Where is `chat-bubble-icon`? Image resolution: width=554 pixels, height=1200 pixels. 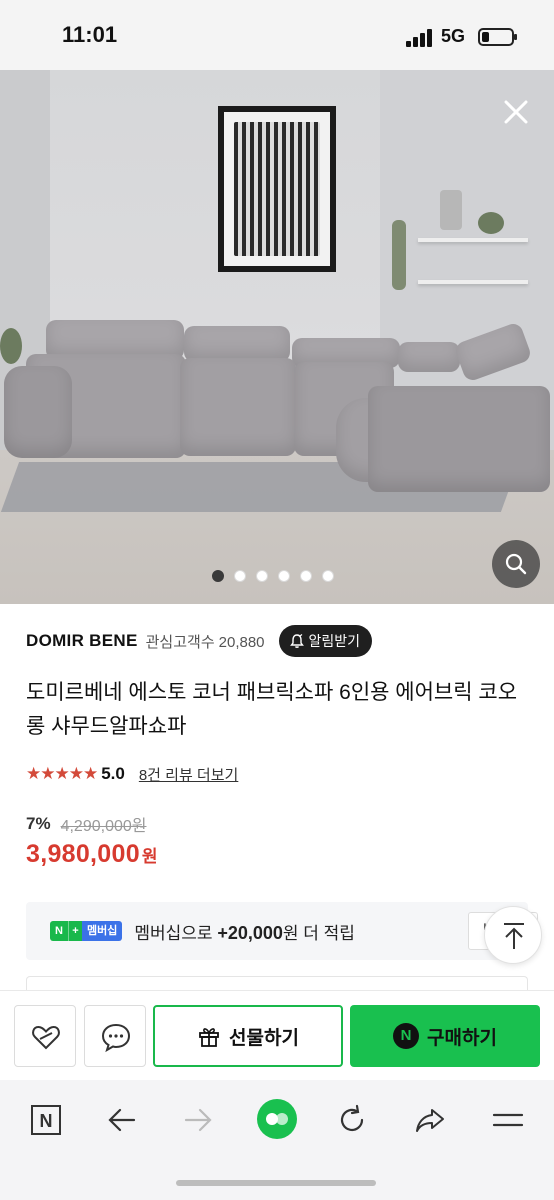 chat-bubble-icon is located at coordinates (116, 1038).